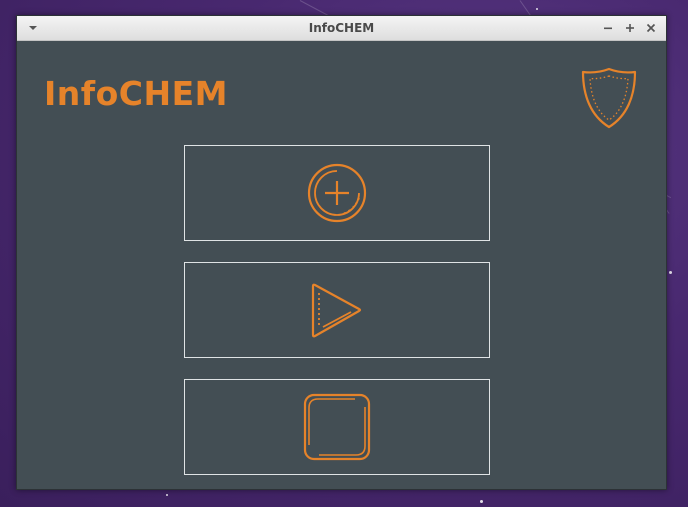 This screenshot has width=688, height=507. What do you see at coordinates (609, 98) in the screenshot?
I see `shield-icon` at bounding box center [609, 98].